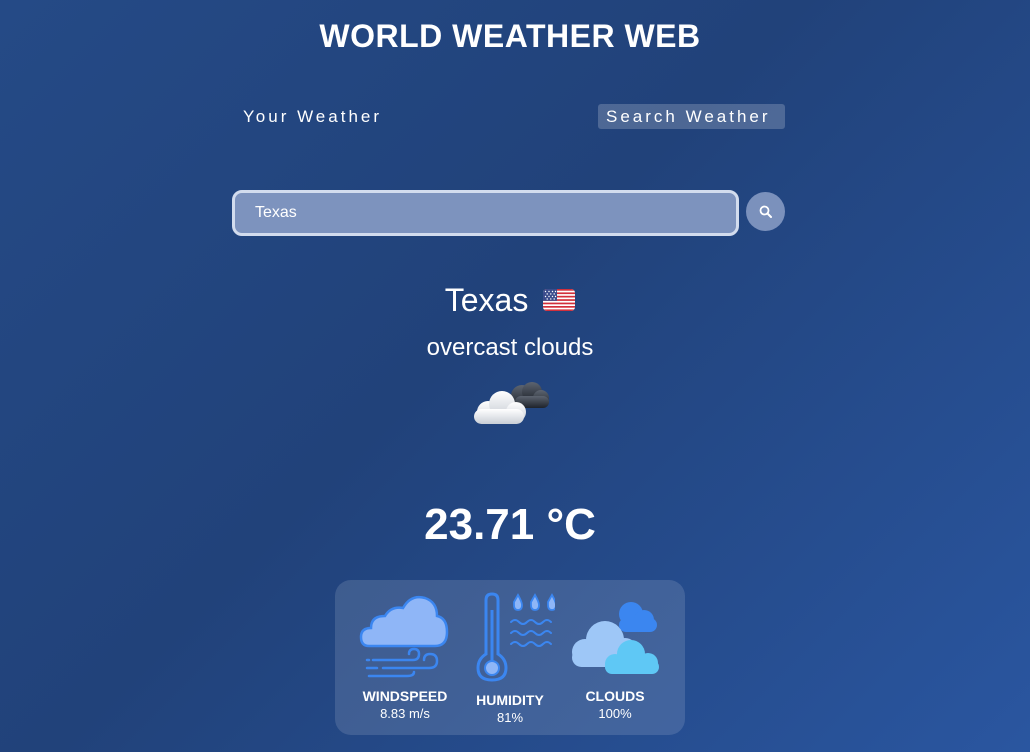 This screenshot has height=752, width=1030. I want to click on stat-value: 8.83 m/s, so click(405, 713).